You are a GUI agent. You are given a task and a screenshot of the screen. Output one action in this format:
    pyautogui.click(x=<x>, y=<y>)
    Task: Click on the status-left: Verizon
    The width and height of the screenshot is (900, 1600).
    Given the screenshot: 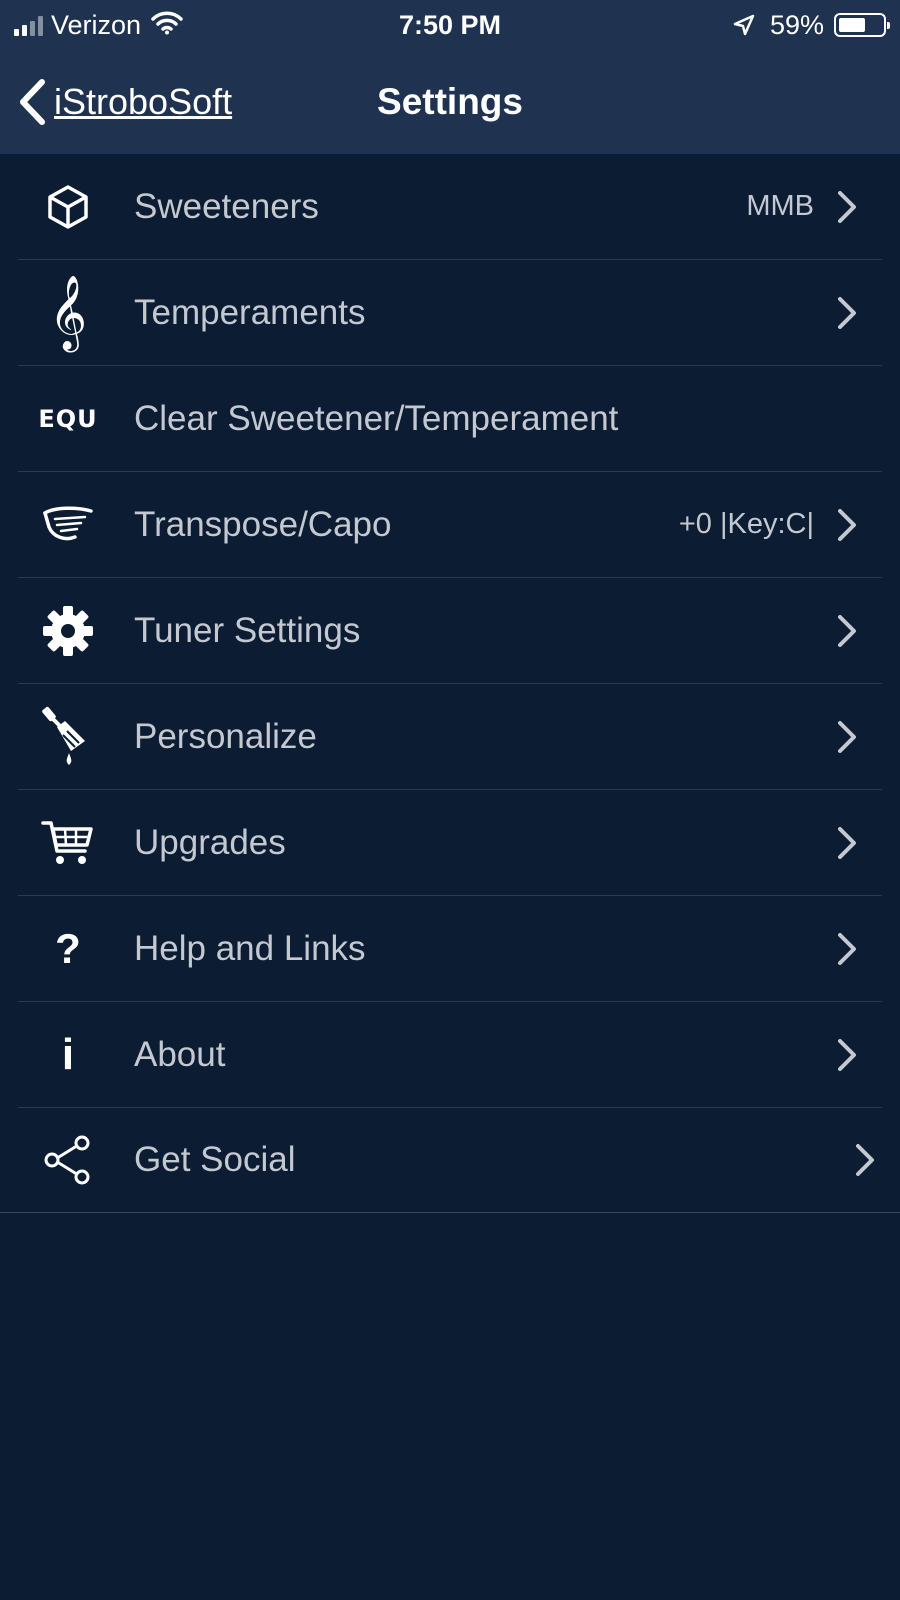 What is the action you would take?
    pyautogui.click(x=98, y=25)
    